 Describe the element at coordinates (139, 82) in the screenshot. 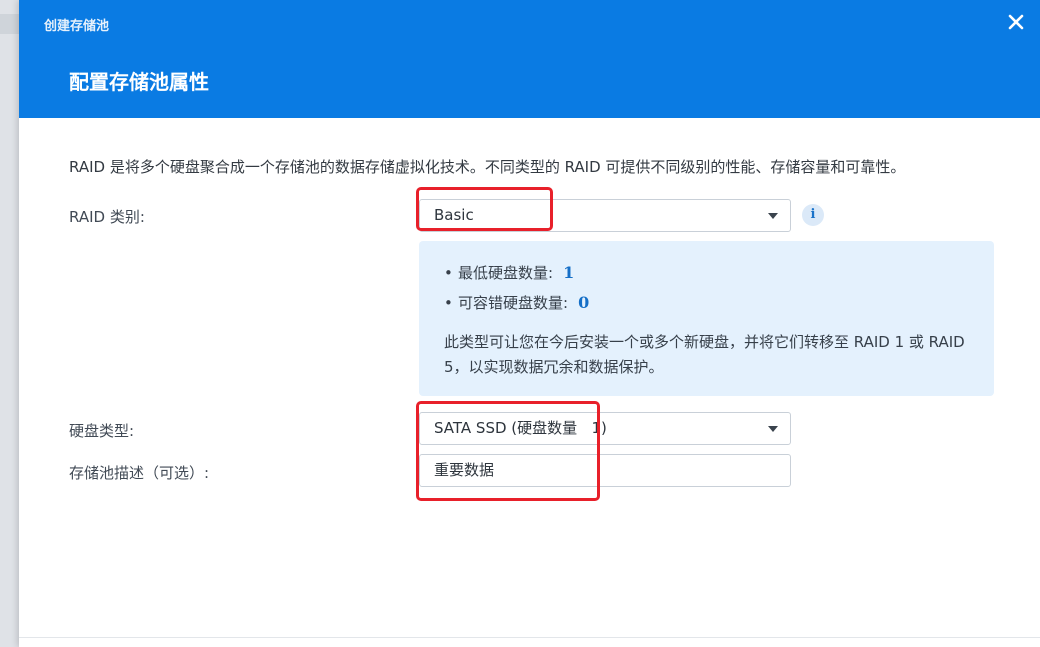

I see `step-title: 配置存储池属性` at that location.